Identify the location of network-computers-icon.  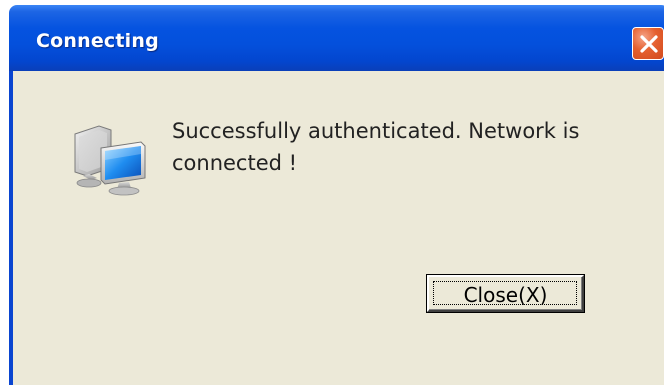
(110, 160).